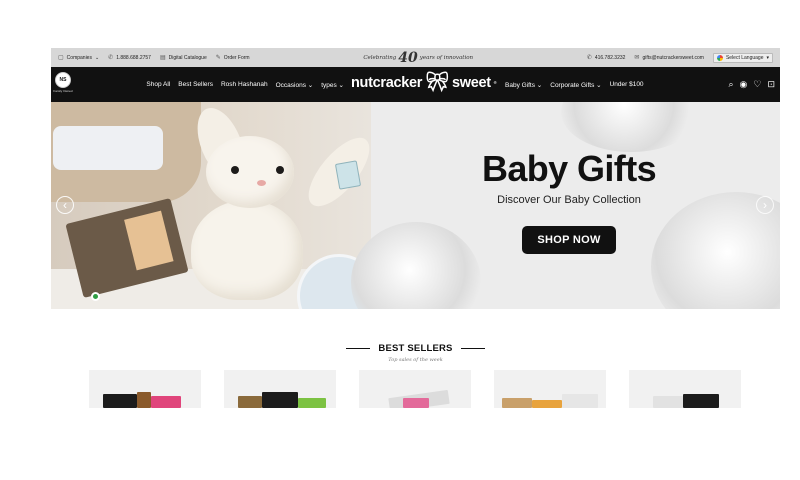  I want to click on bunny-nose, so click(261, 183).